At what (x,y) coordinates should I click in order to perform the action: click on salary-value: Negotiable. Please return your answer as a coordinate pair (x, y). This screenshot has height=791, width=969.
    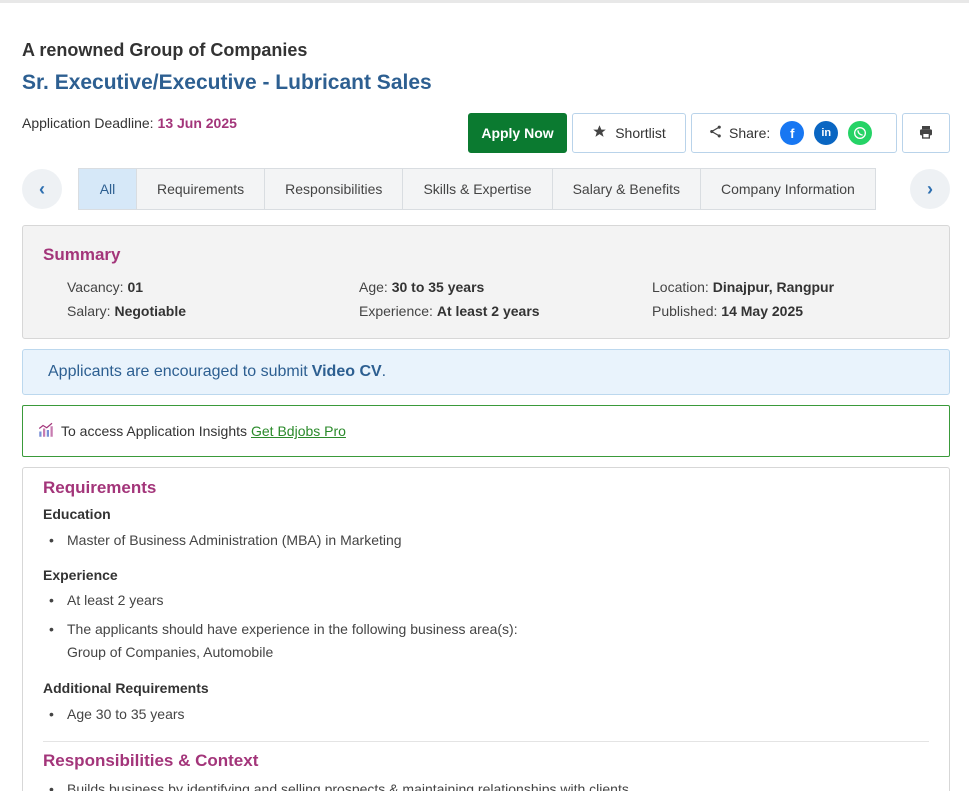
    Looking at the image, I should click on (150, 311).